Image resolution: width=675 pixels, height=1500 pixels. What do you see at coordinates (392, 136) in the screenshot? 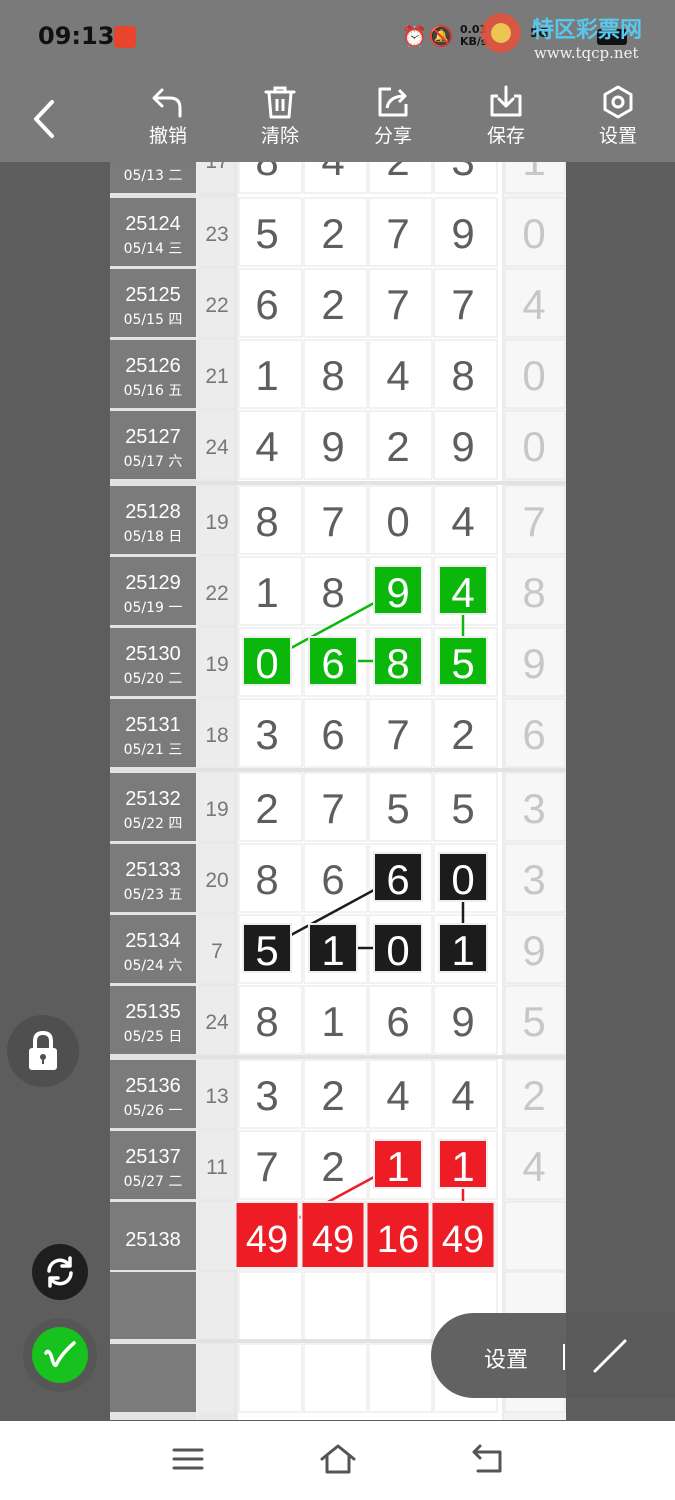
I see `share-label: 分享` at bounding box center [392, 136].